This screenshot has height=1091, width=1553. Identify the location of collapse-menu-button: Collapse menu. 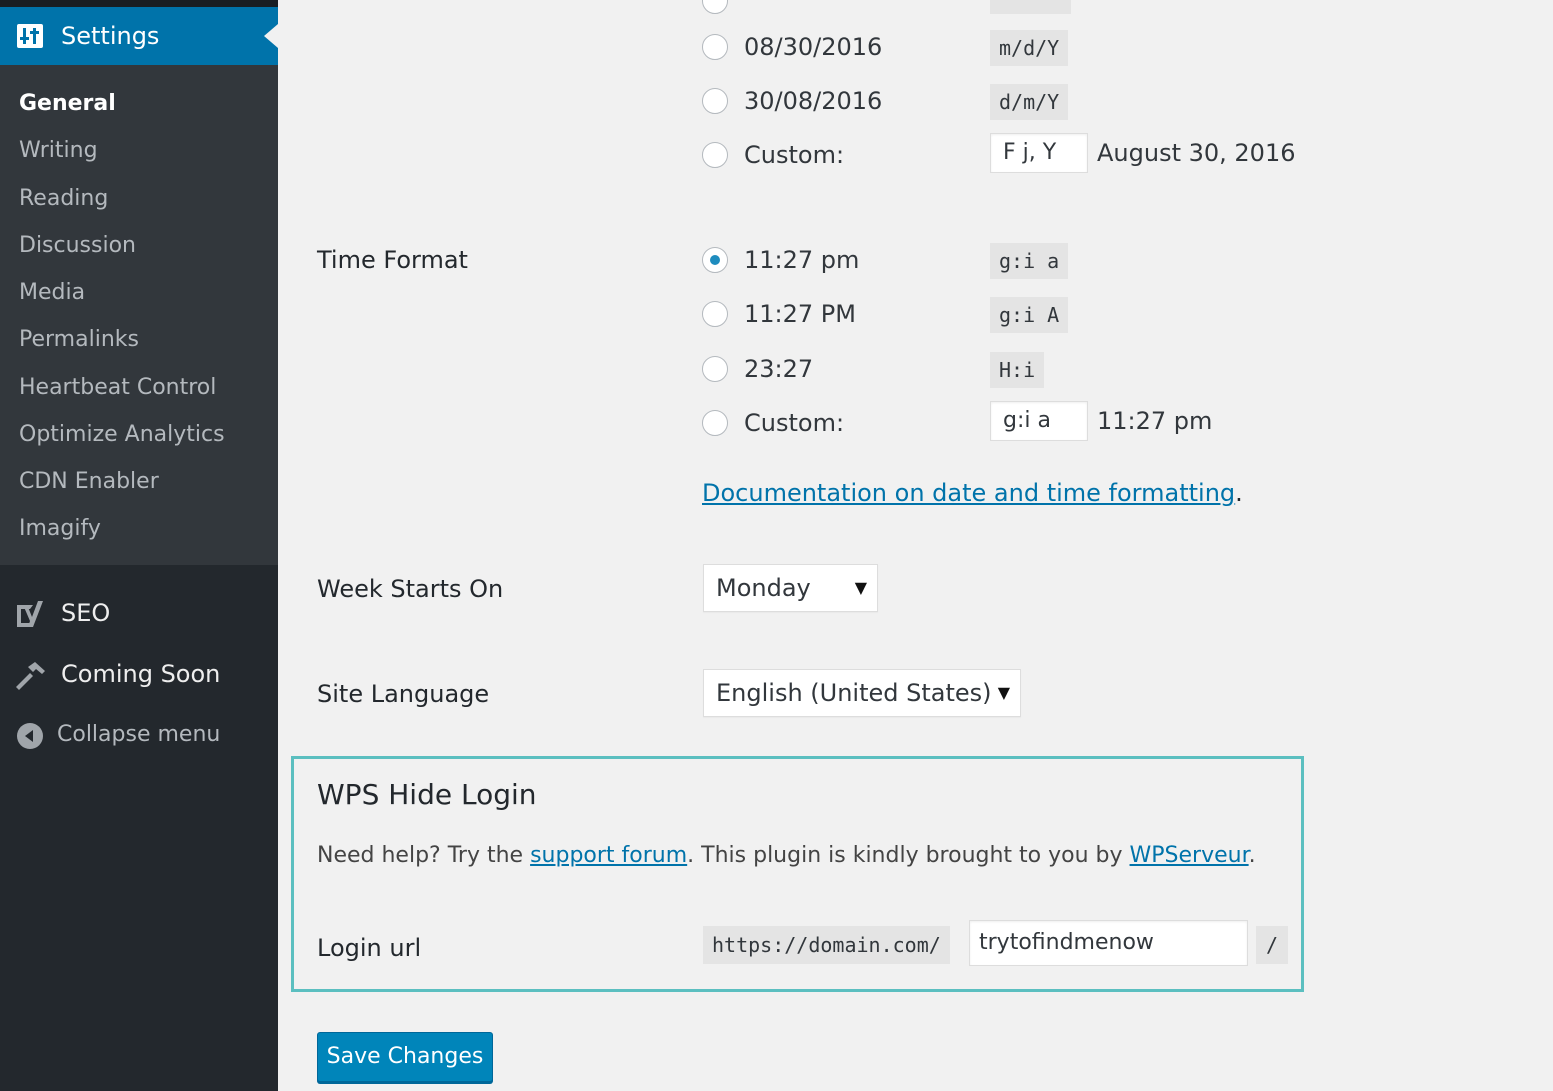
(139, 736).